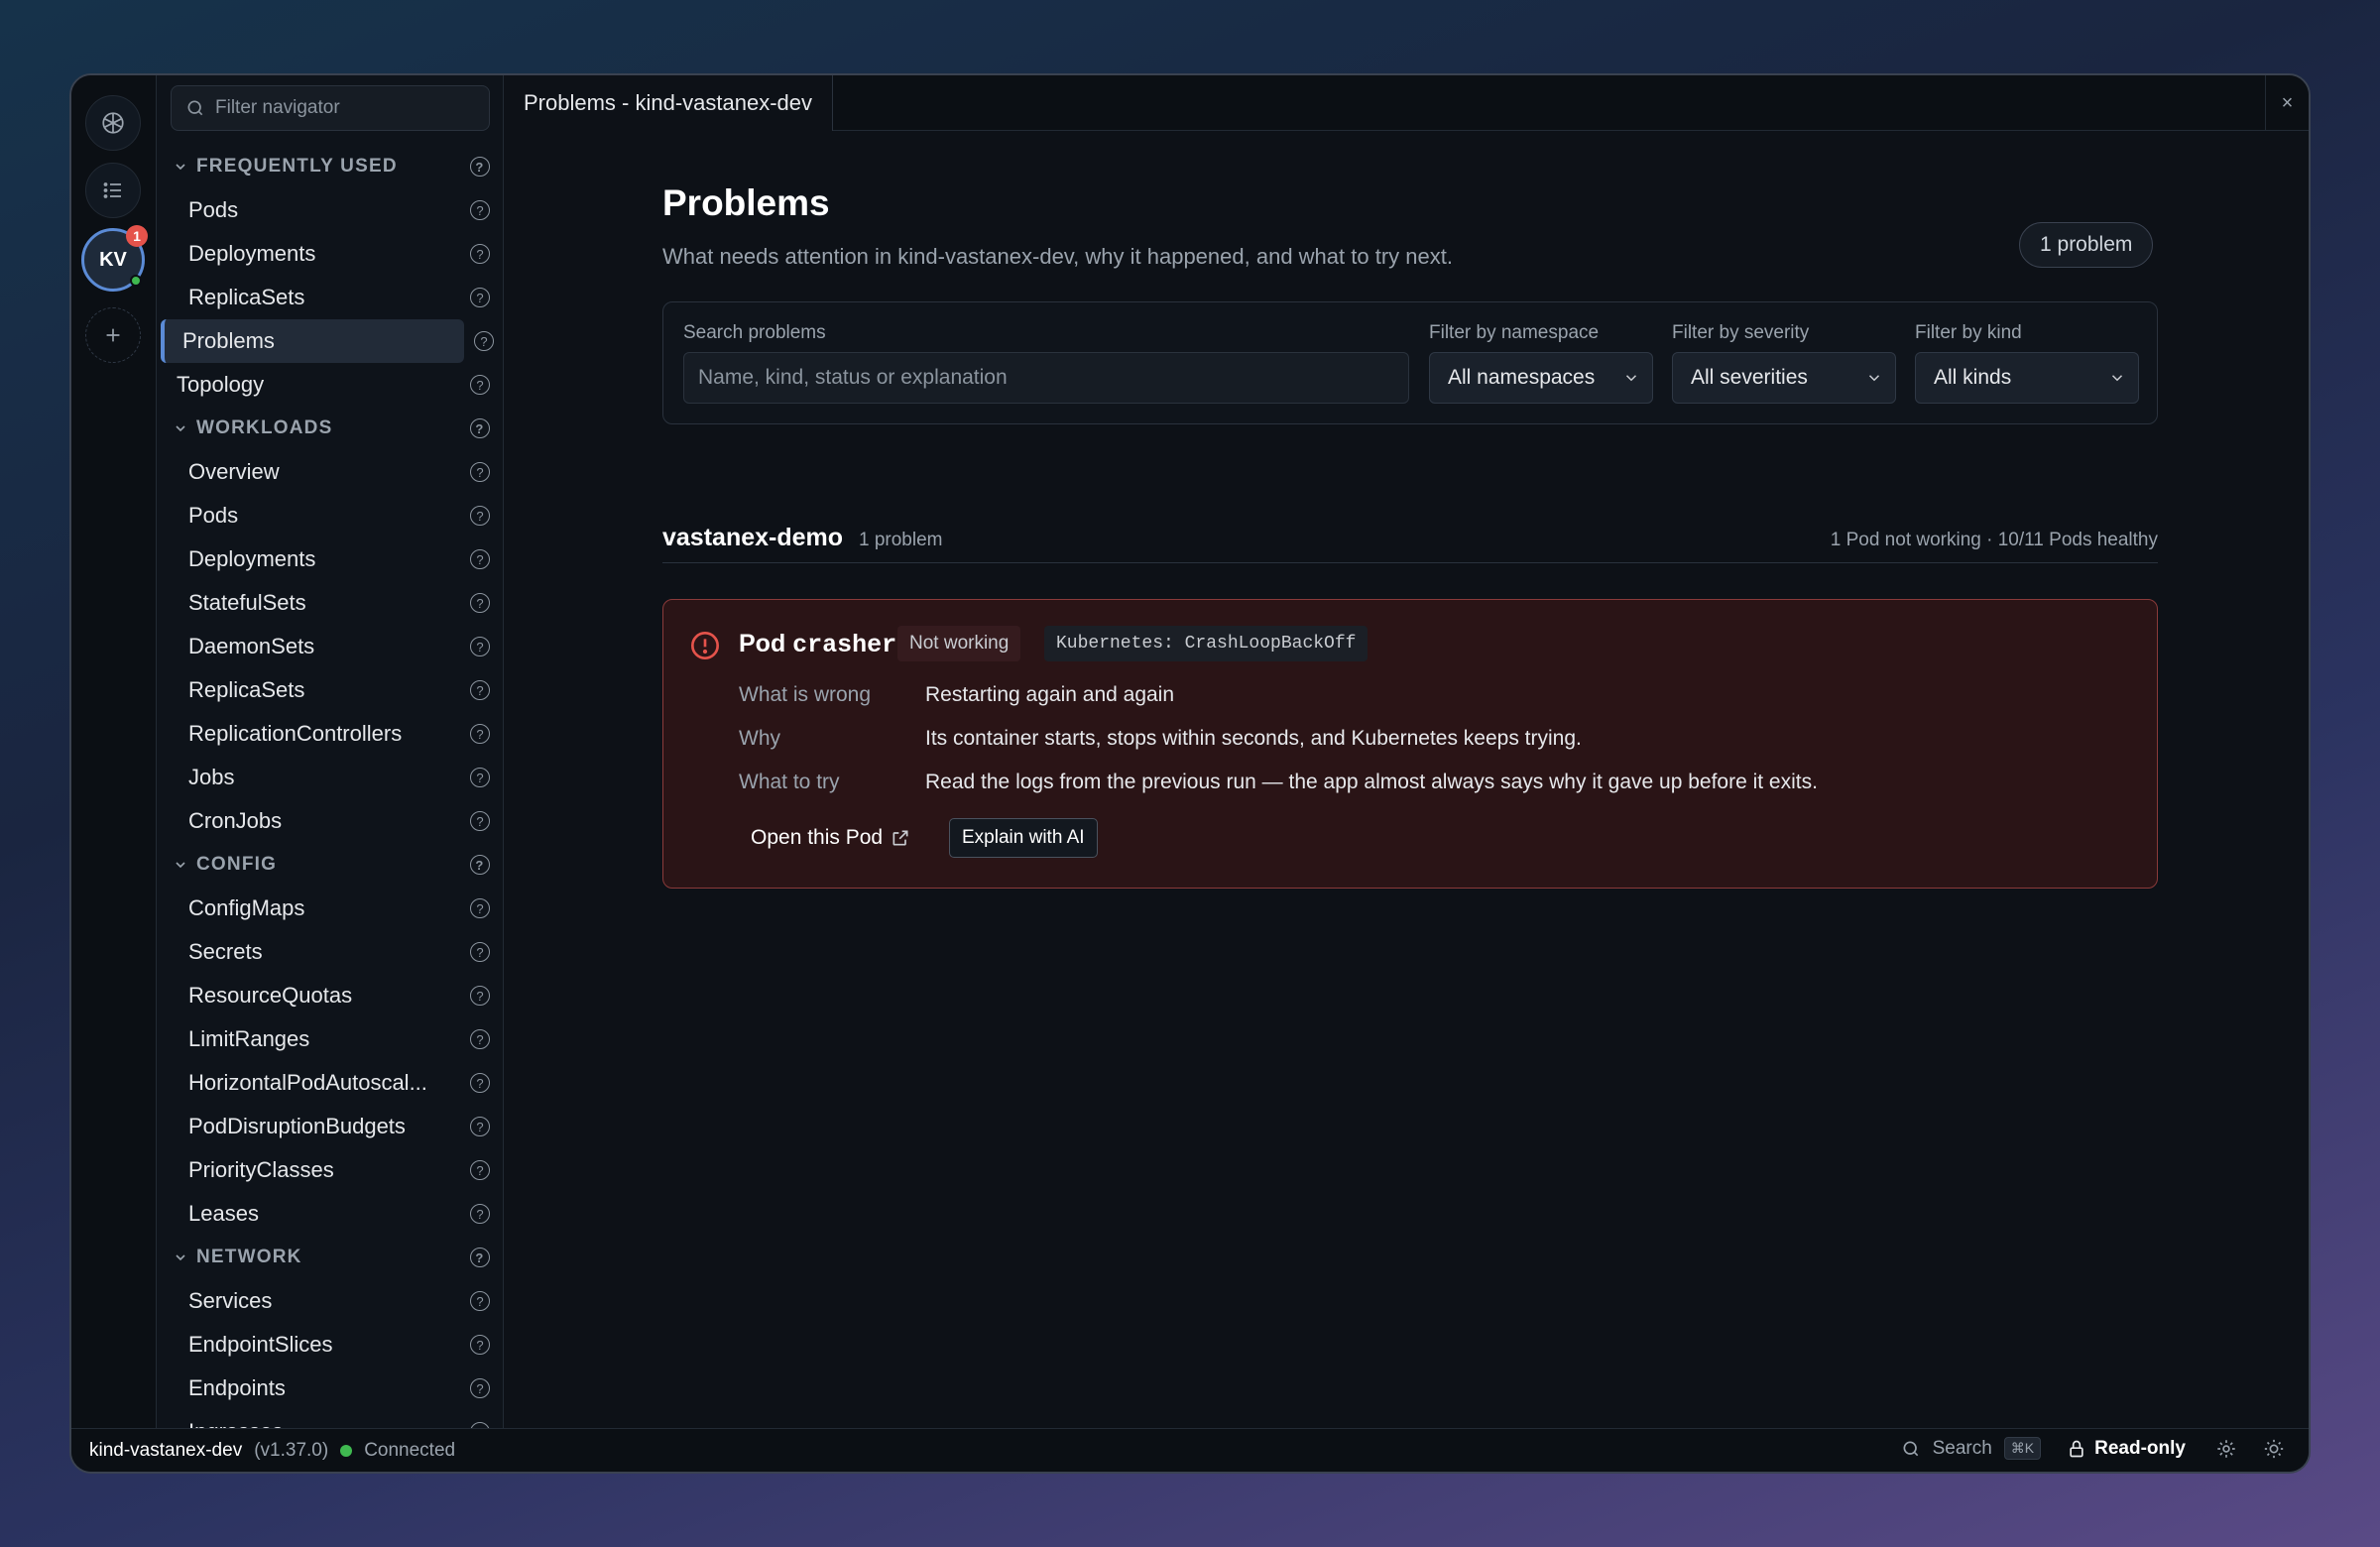  Describe the element at coordinates (817, 644) in the screenshot. I see `problem-title: Pod crasher` at that location.